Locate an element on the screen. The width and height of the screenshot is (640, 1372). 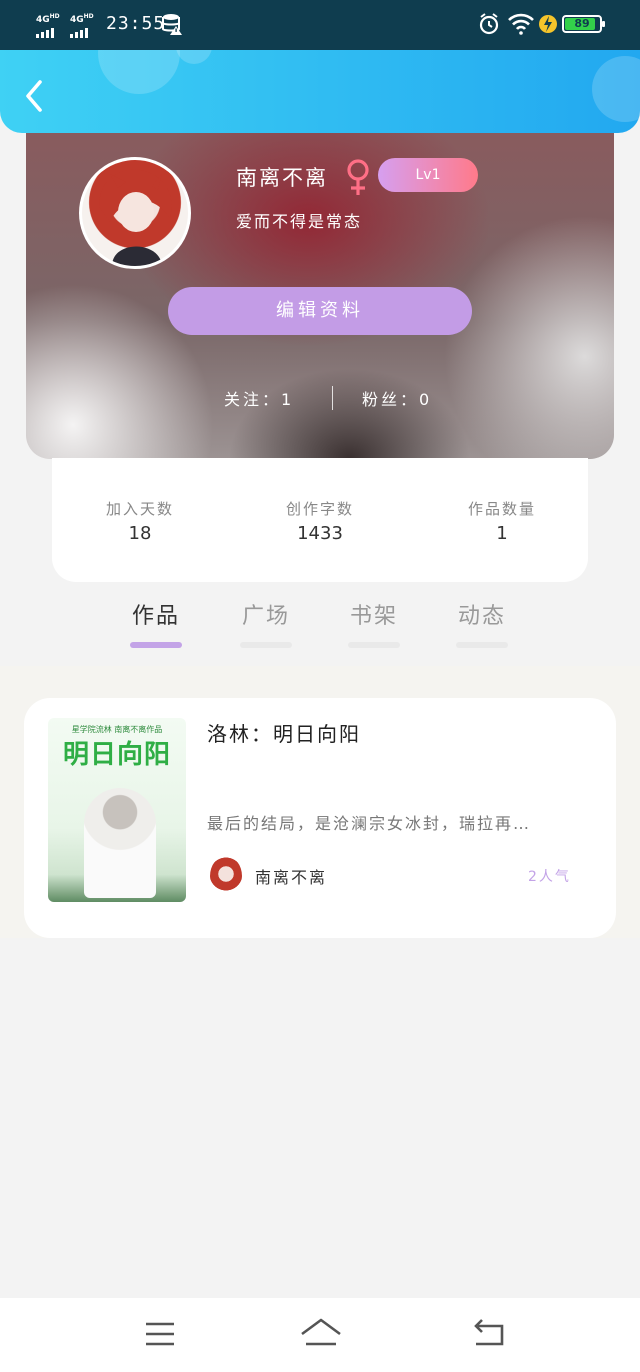
edit-profile-button: 编辑资料 is located at coordinates (320, 311).